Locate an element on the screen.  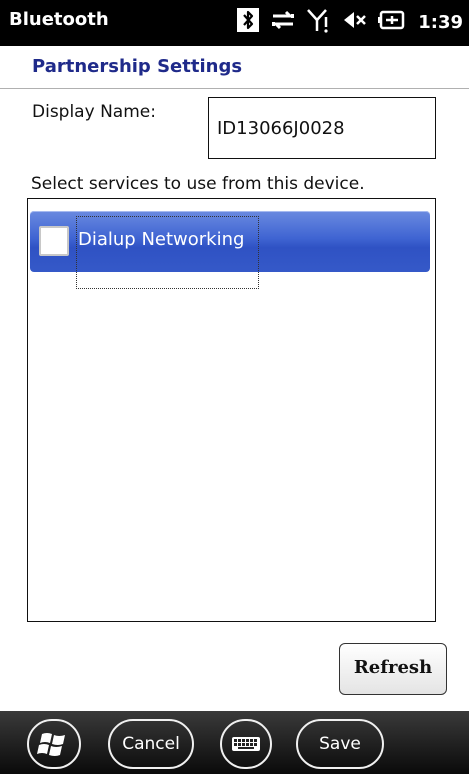
display-name-field is located at coordinates (322, 128).